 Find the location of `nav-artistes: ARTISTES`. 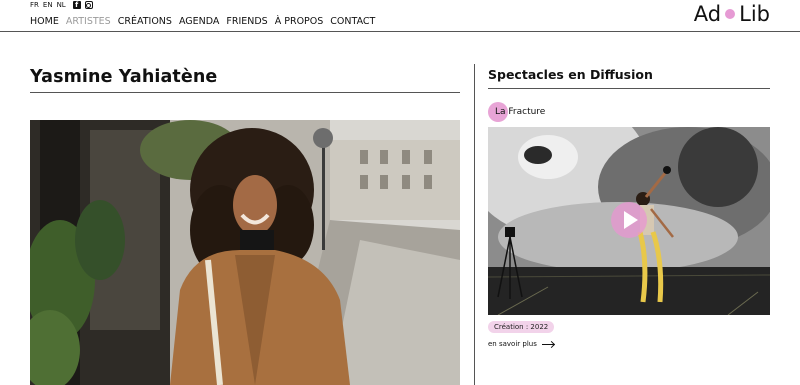

nav-artistes: ARTISTES is located at coordinates (88, 21).